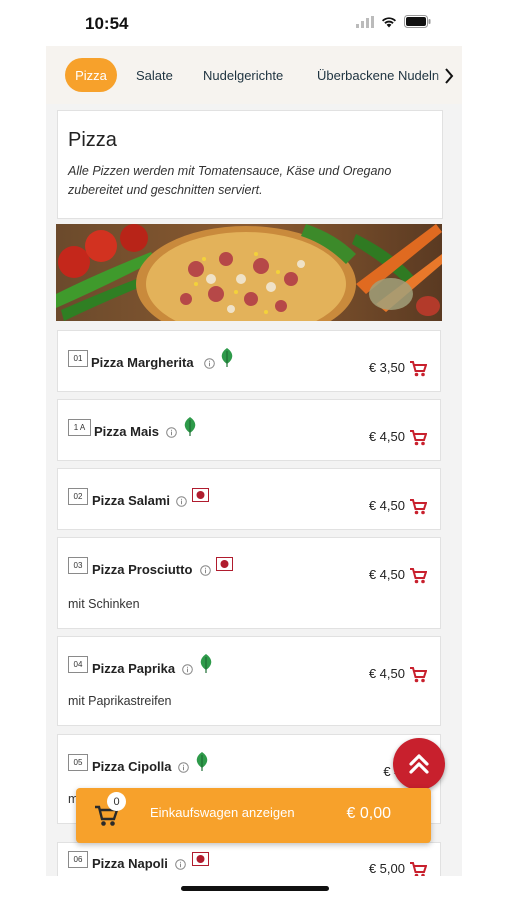  I want to click on item-name: Pizza Paprika, so click(134, 668).